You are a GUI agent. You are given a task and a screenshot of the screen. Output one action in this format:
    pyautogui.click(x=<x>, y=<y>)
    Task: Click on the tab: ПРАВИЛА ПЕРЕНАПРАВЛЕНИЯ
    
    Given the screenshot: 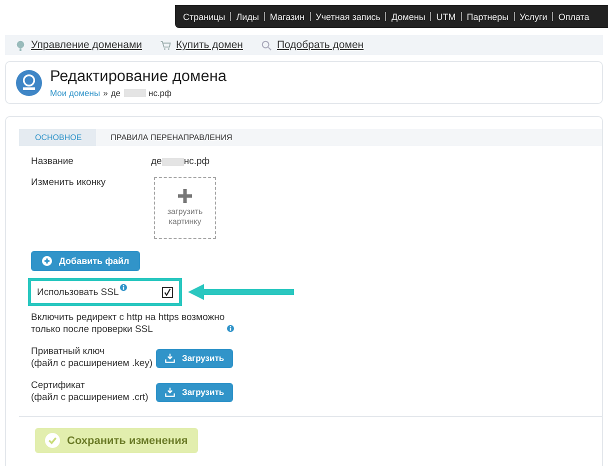 What is the action you would take?
    pyautogui.click(x=172, y=137)
    